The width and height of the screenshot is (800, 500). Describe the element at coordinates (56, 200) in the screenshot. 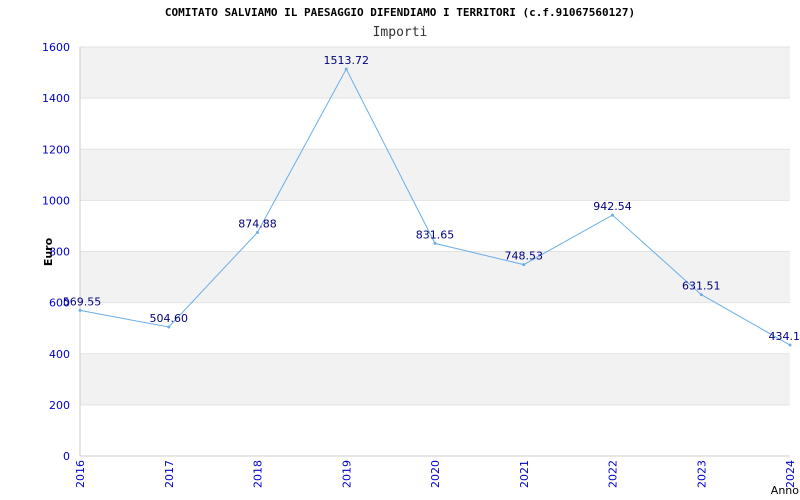

I see `y-tick-label: 1000` at that location.